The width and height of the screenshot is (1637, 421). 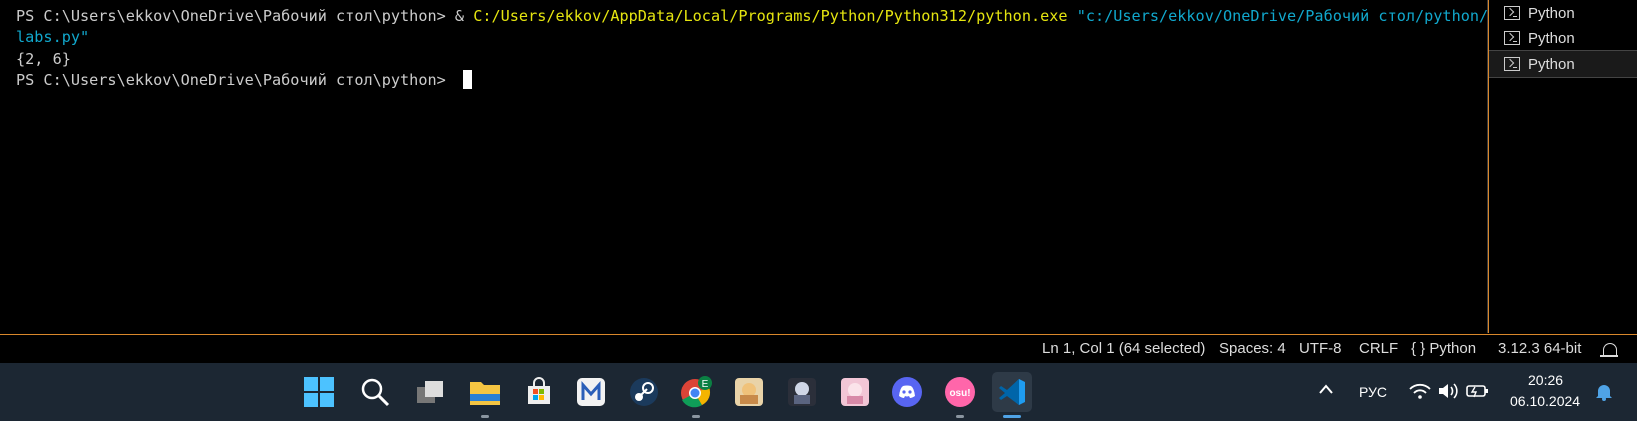 I want to click on osu-icon: osu!, so click(x=960, y=392).